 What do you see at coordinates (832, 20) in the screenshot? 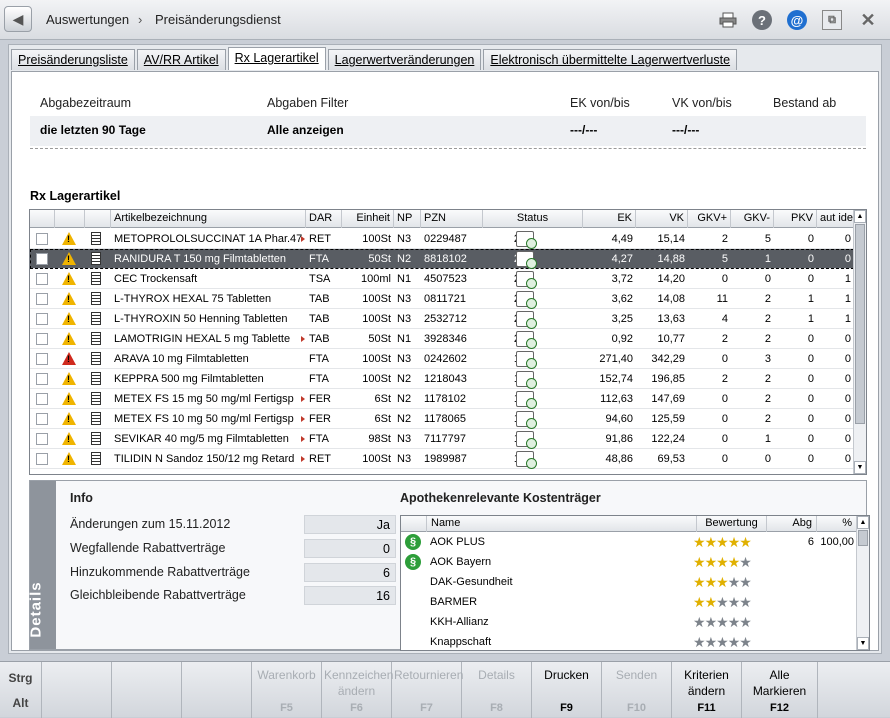
I see `window-icon: ⧉` at bounding box center [832, 20].